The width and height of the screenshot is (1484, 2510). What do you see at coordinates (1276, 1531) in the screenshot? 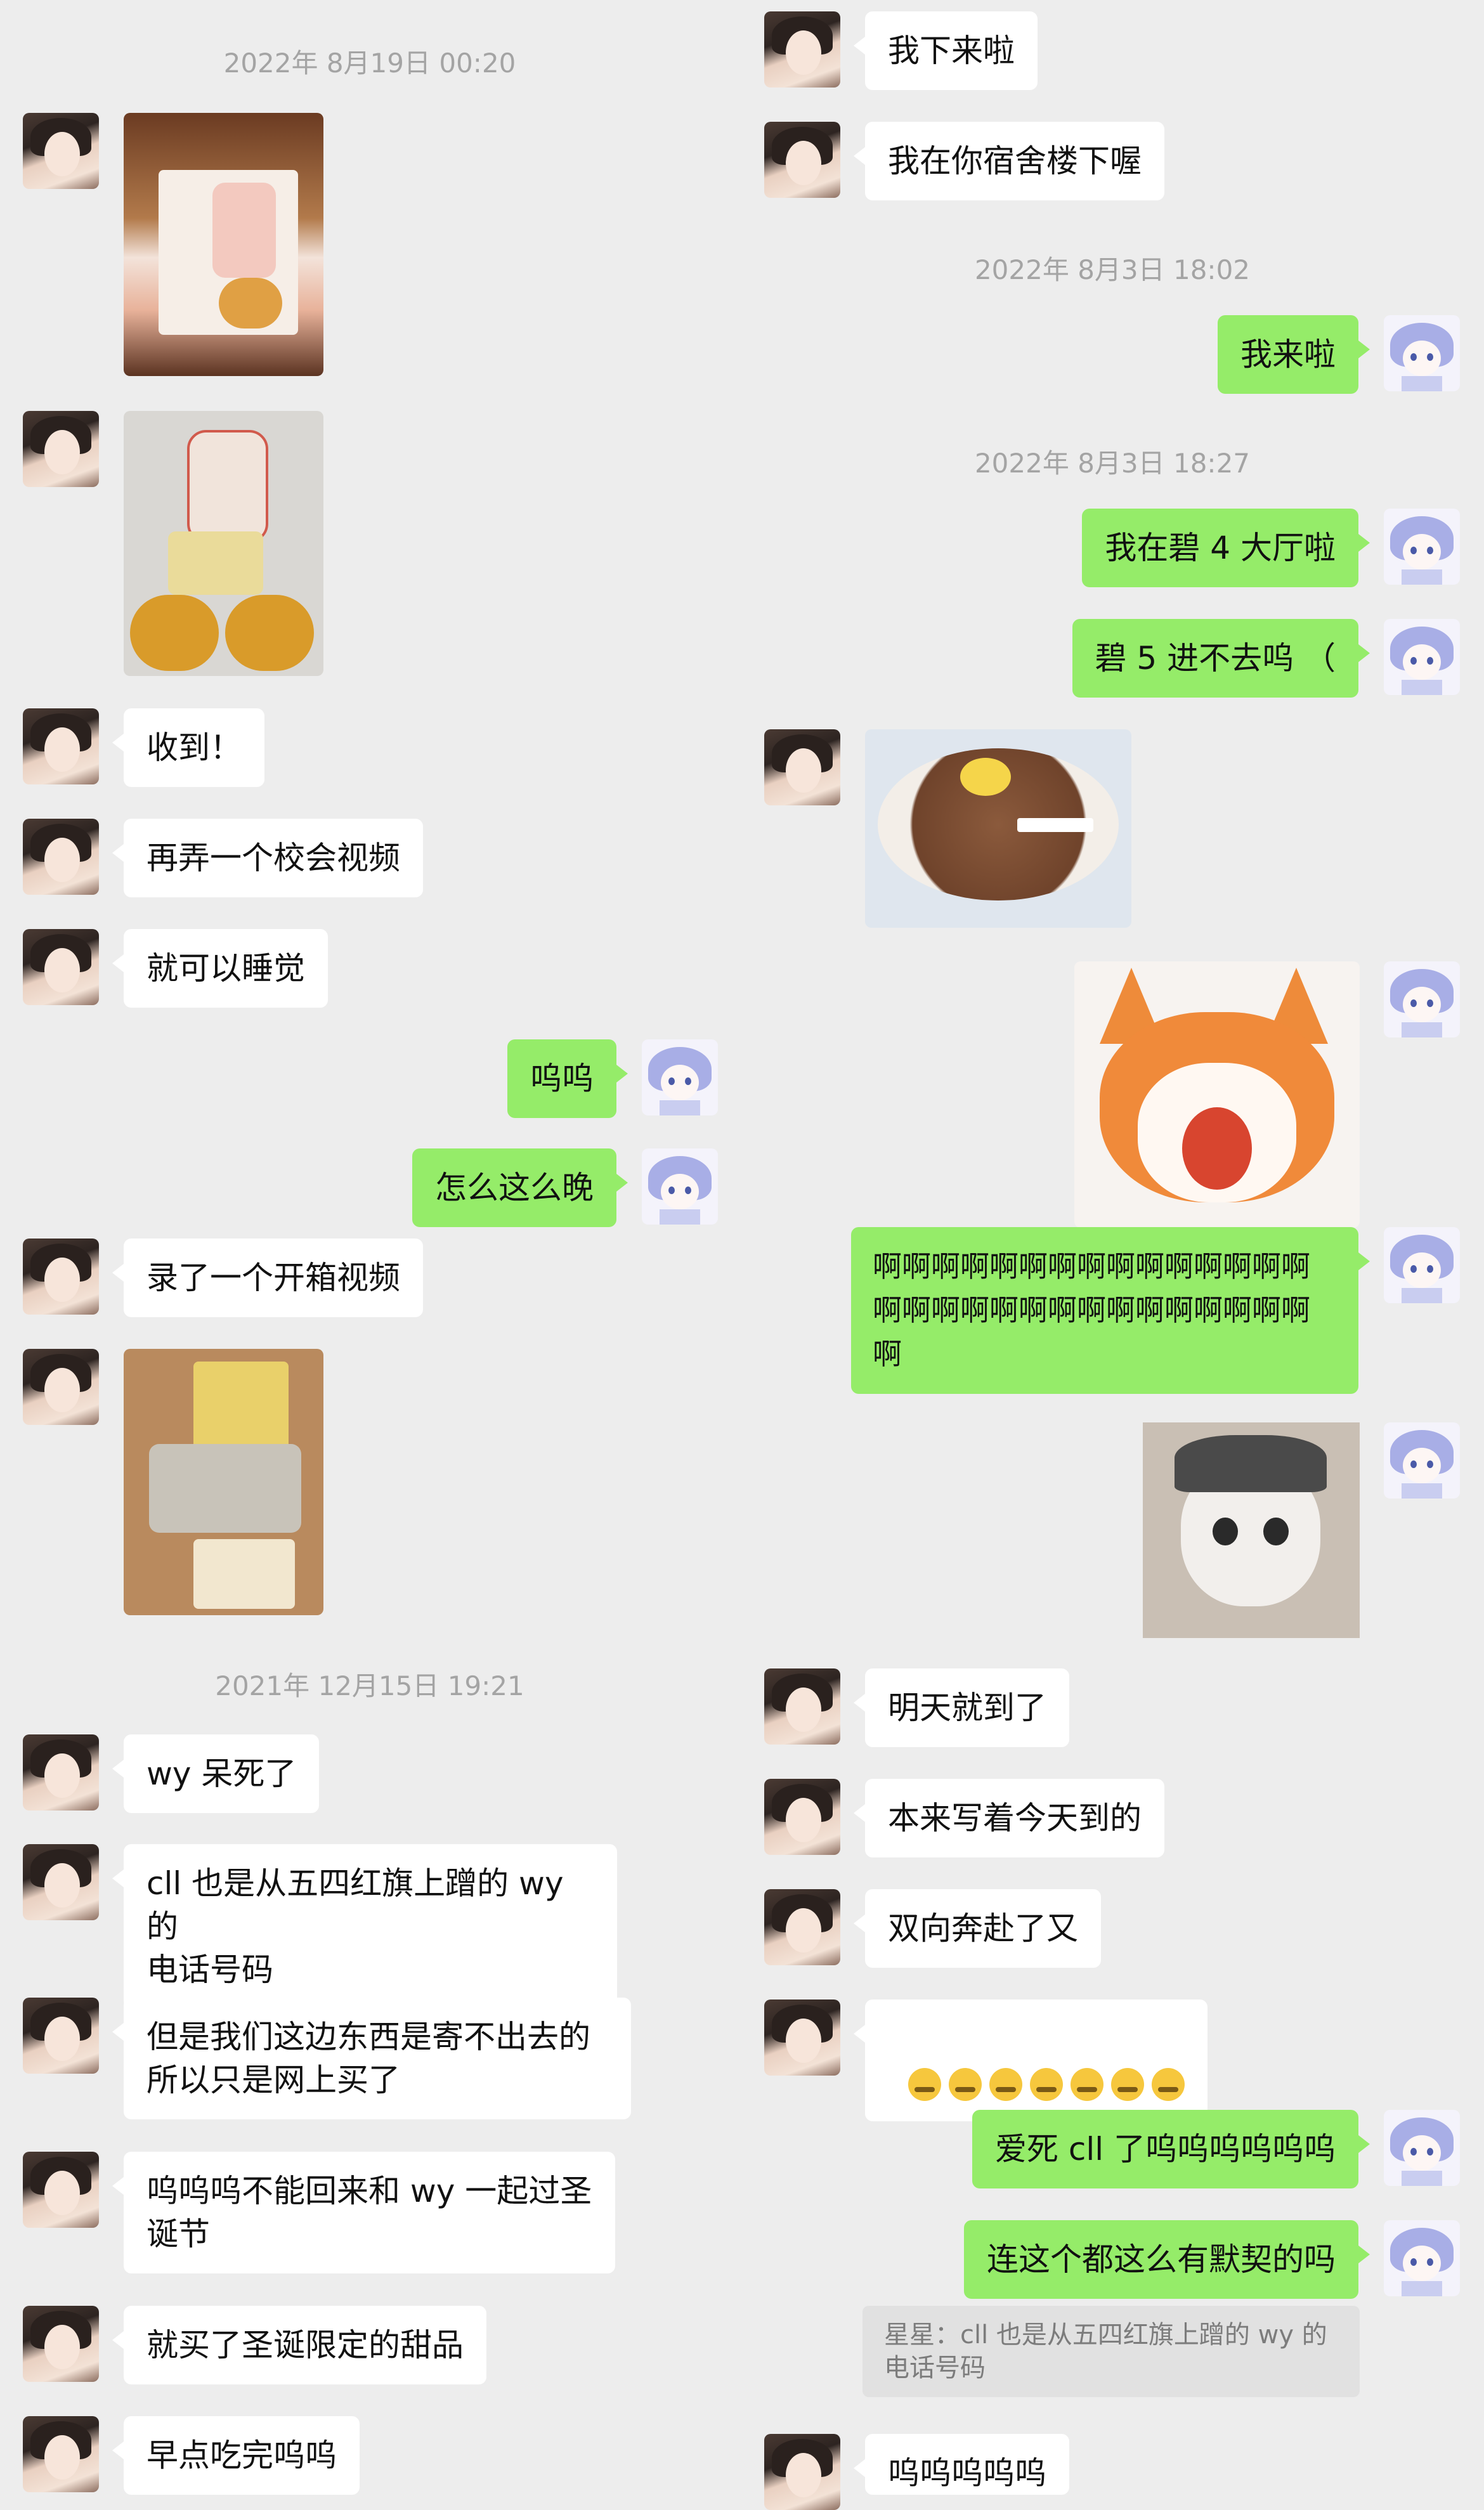
I see `cat-eye-right` at bounding box center [1276, 1531].